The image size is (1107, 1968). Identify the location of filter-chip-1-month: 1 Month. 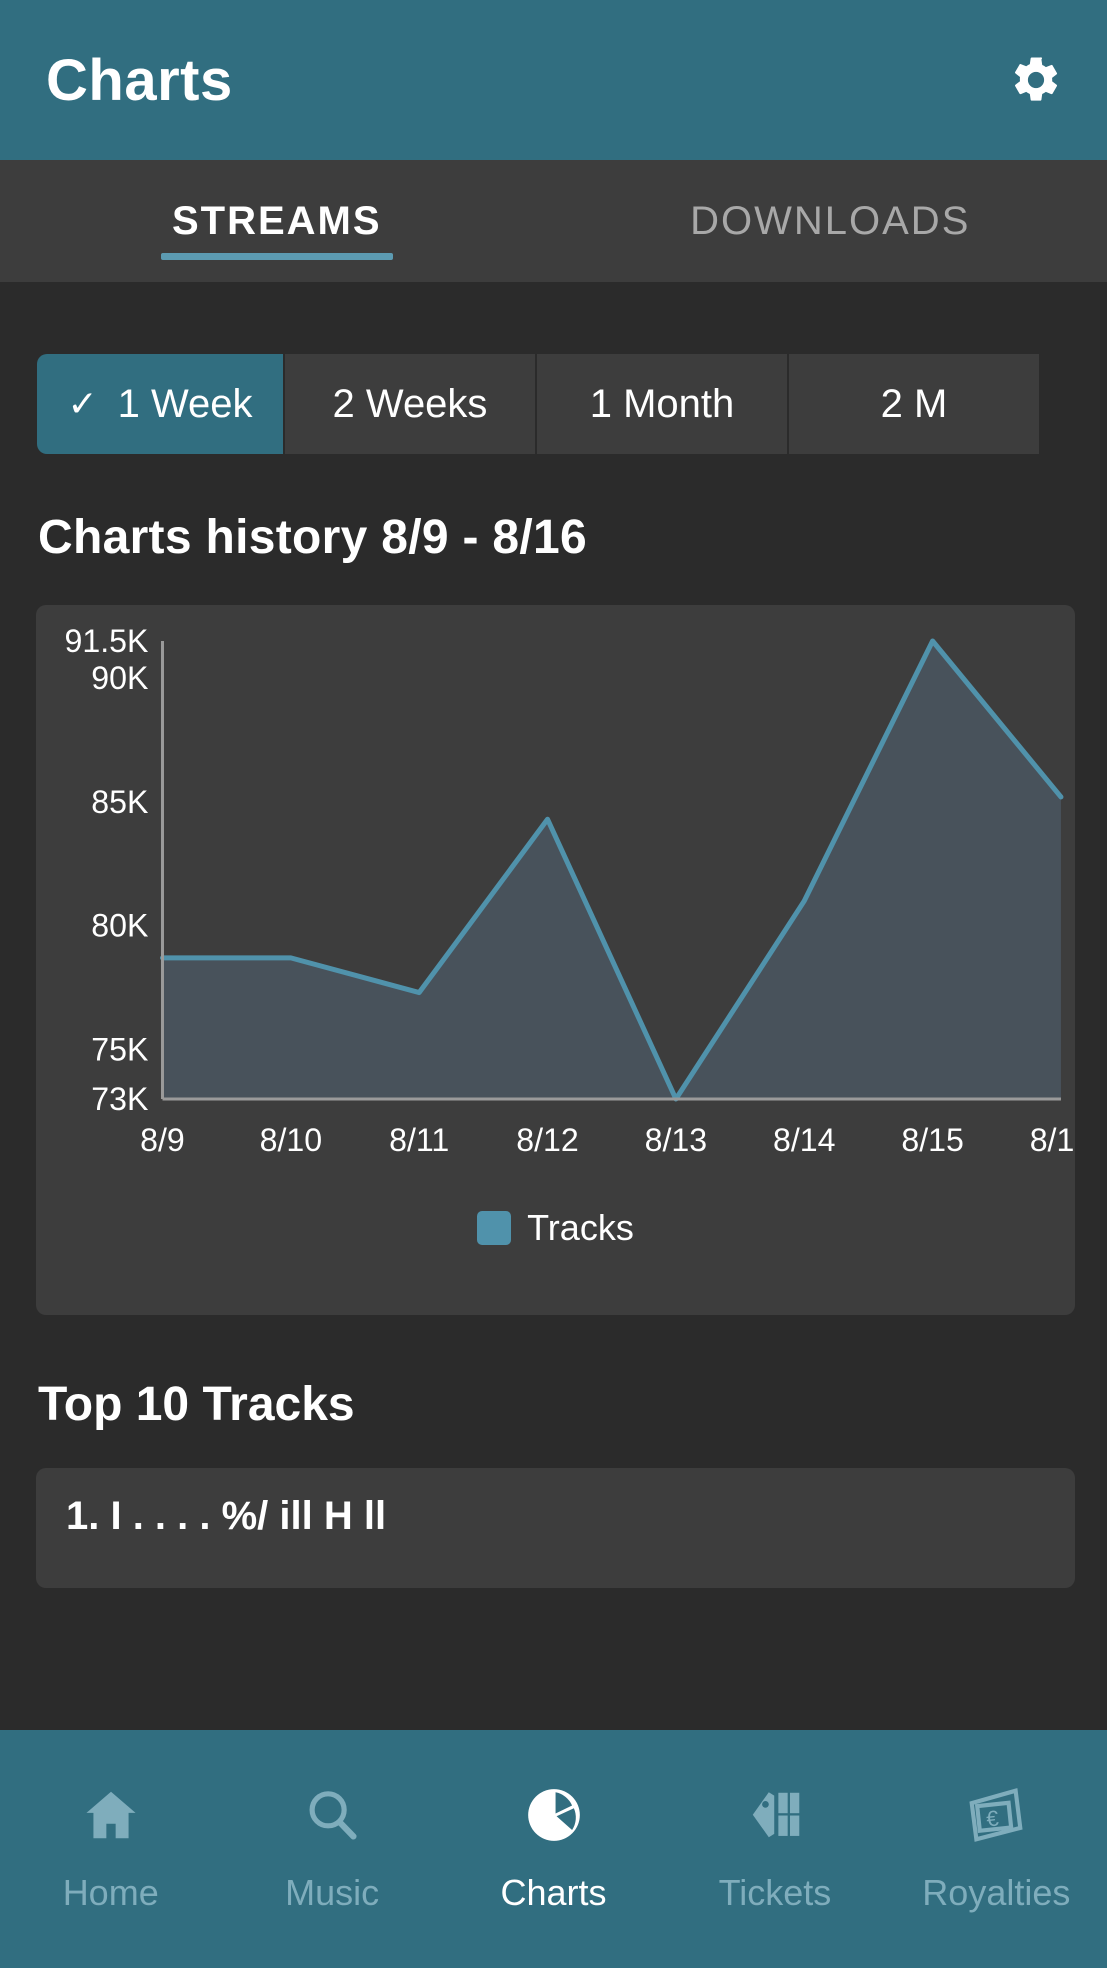
(663, 404).